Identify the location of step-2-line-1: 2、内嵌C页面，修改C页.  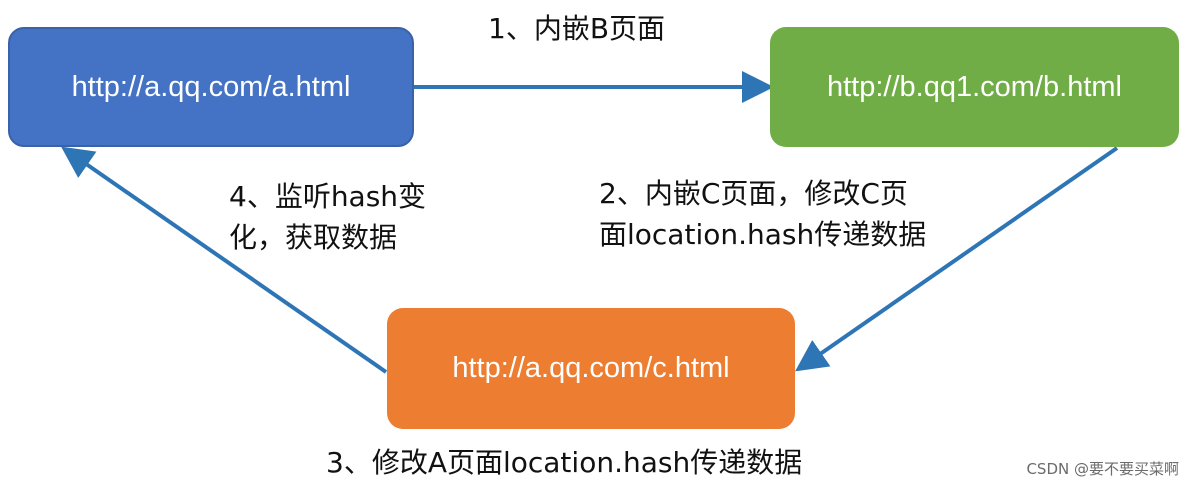
(753, 193).